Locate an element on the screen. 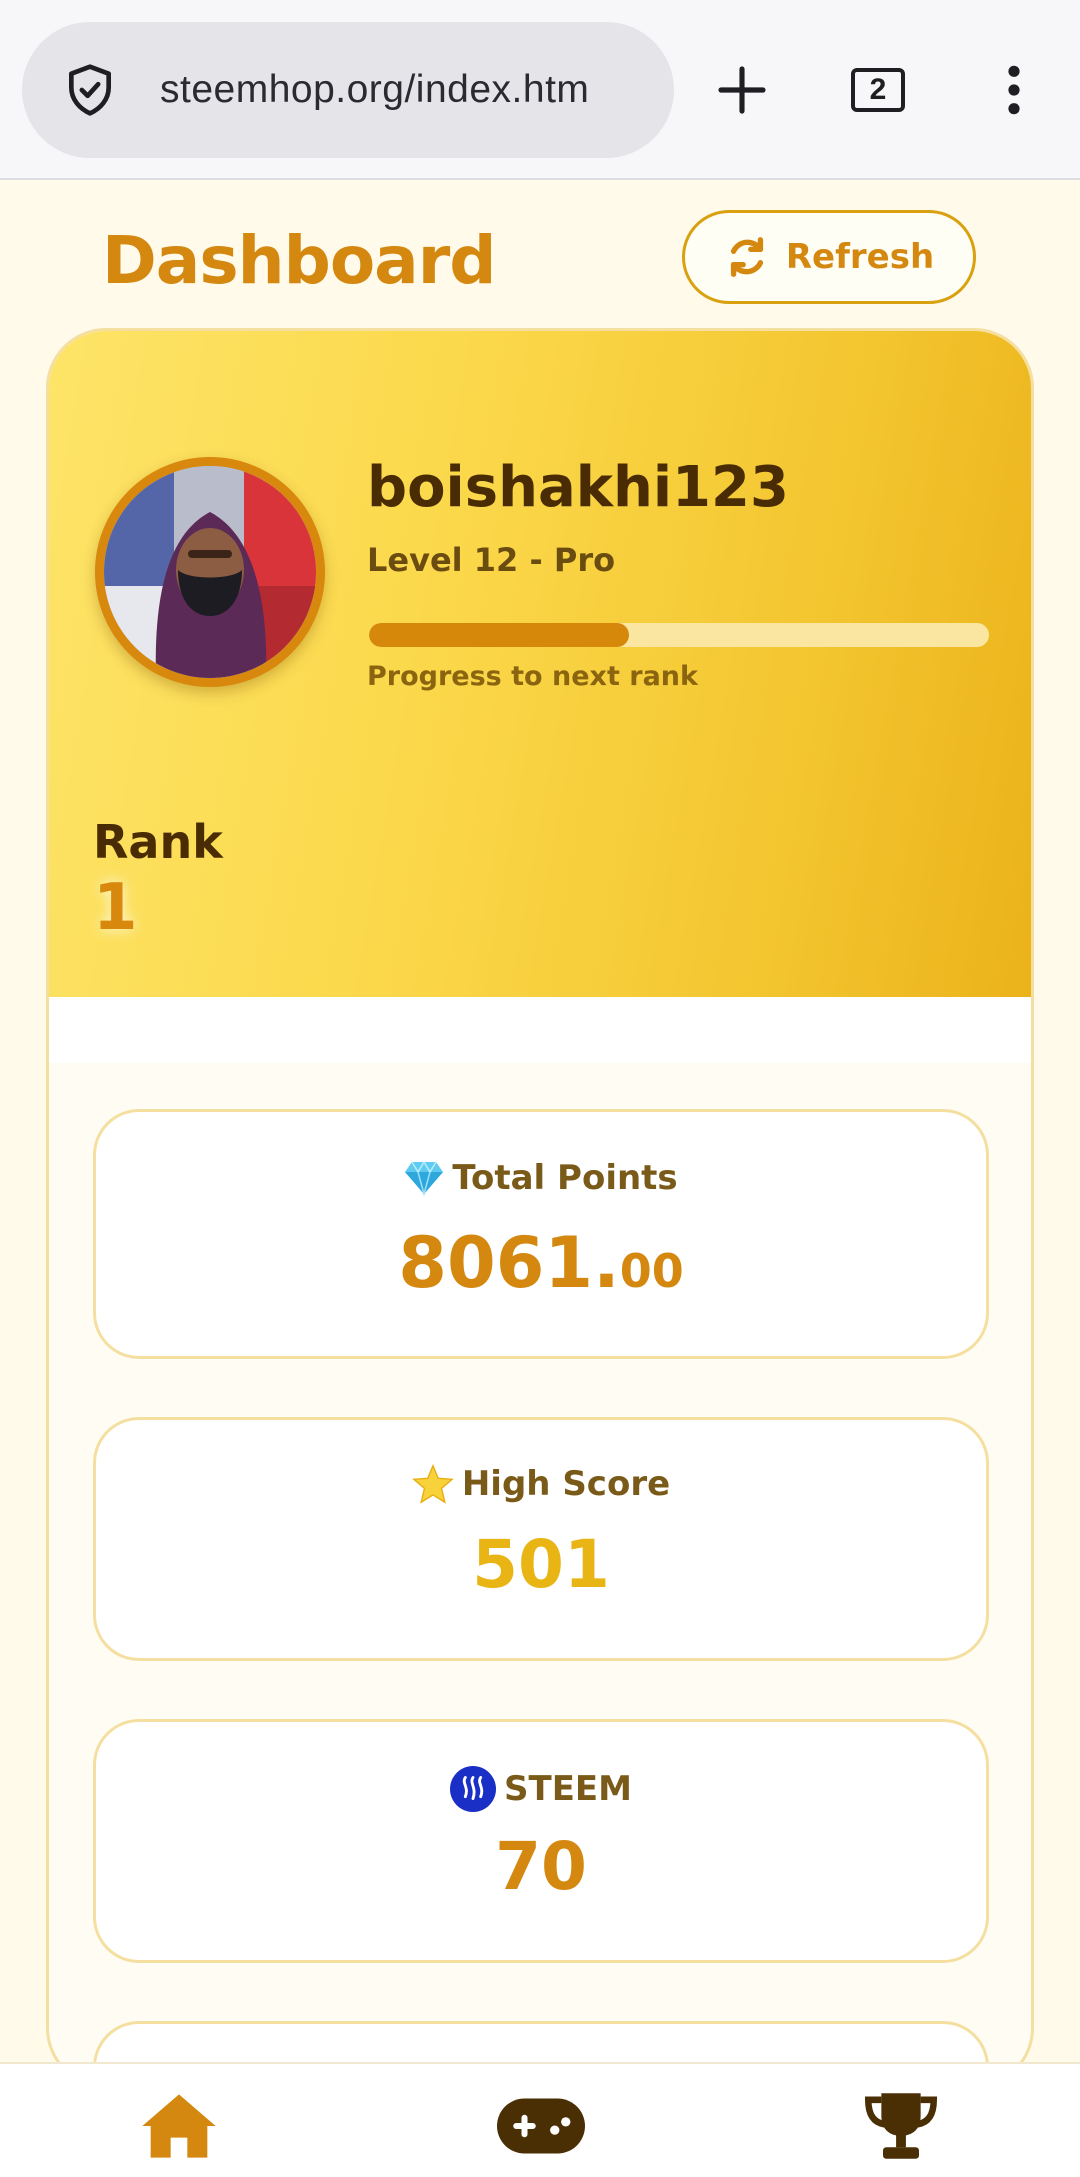  stat-header: Total Points is located at coordinates (541, 1178).